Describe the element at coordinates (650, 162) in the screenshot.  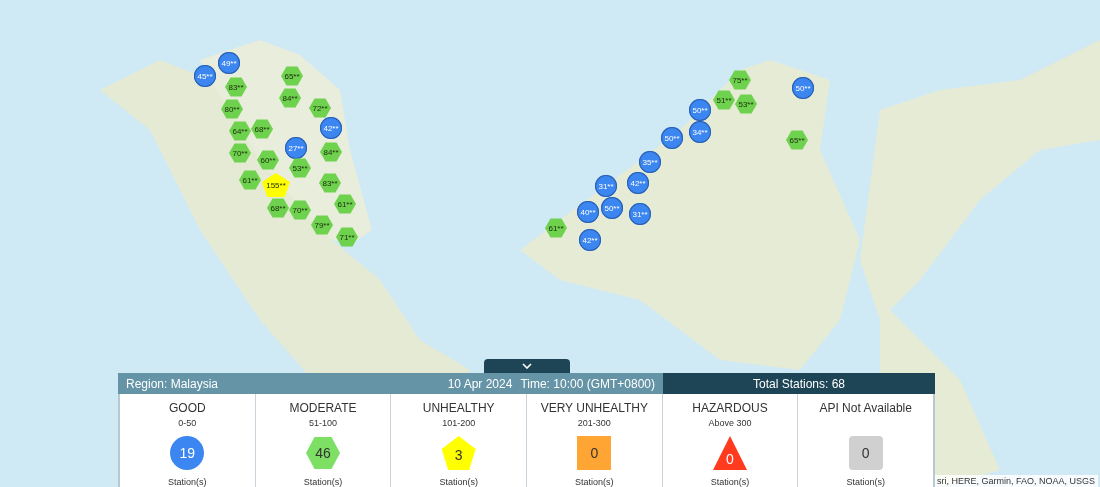
I see `aqi-marker: 35**` at that location.